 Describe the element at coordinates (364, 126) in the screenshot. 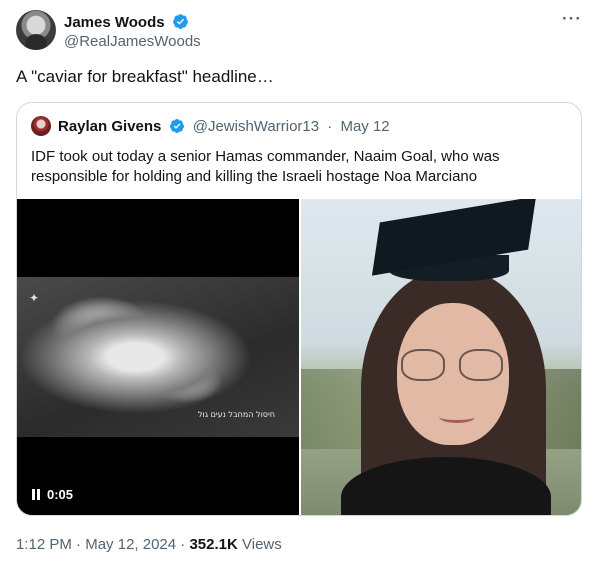

I see `quoted-date: May 12` at that location.